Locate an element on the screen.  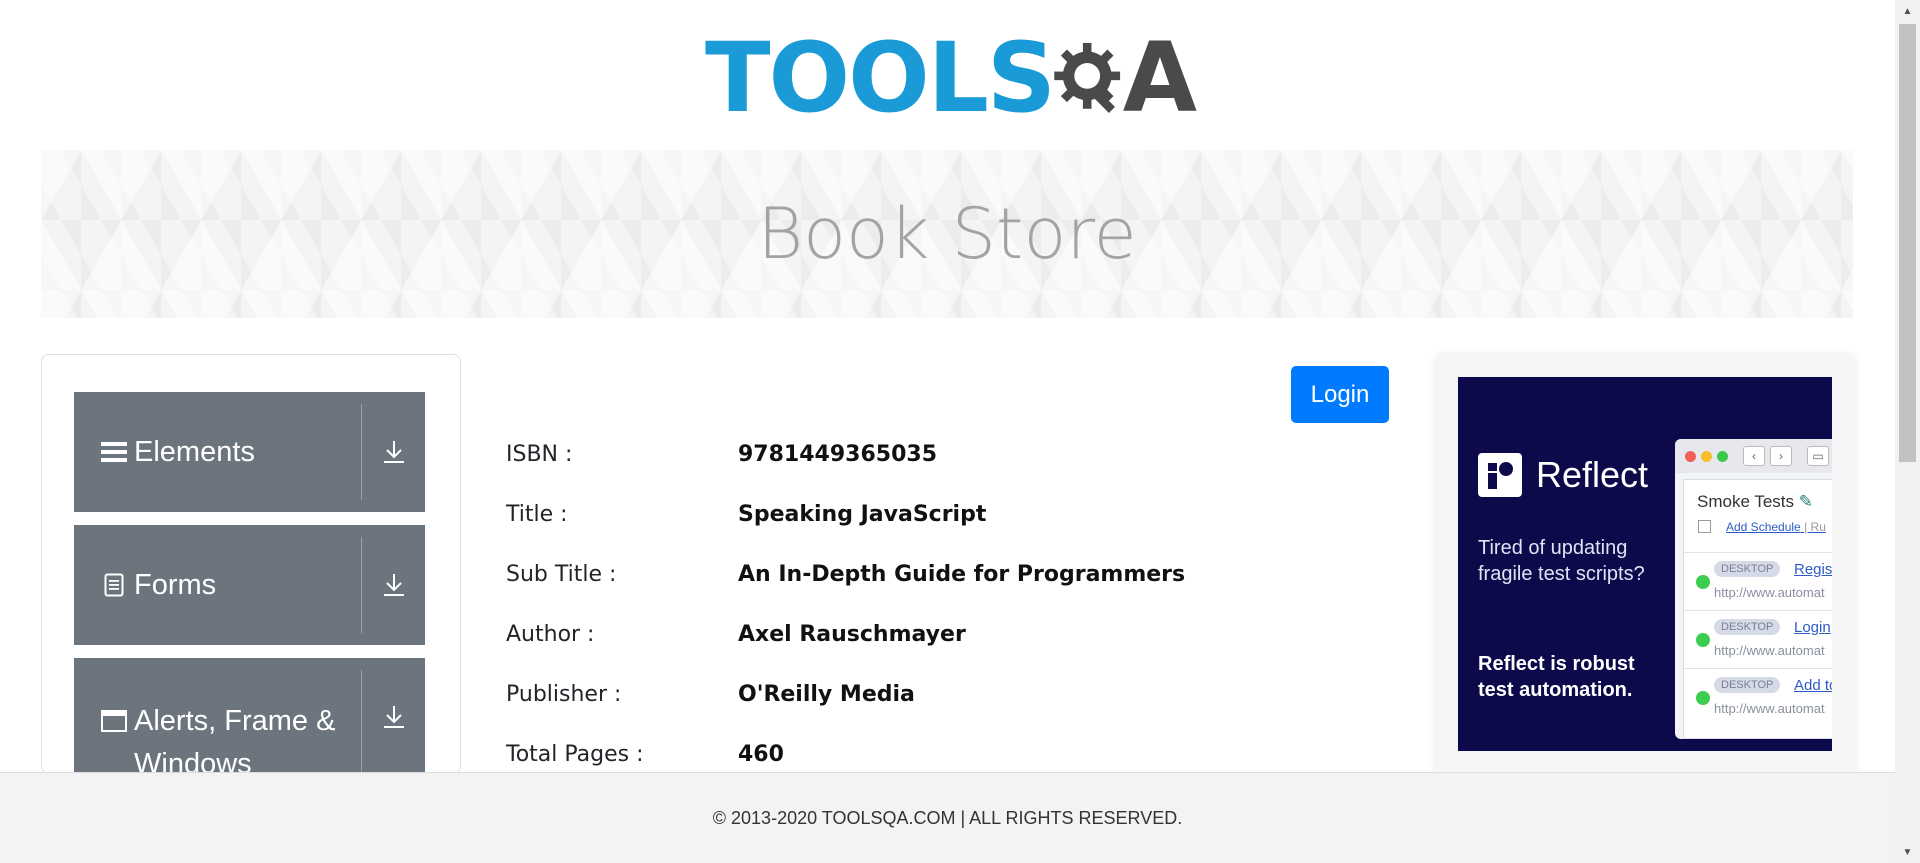
login-button: Login is located at coordinates (1340, 394).